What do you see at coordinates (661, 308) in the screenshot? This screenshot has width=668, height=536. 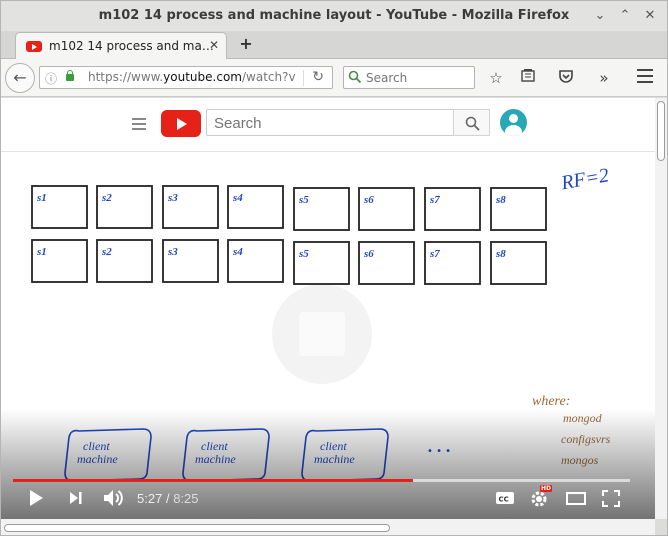 I see `vertical-scrollbar` at bounding box center [661, 308].